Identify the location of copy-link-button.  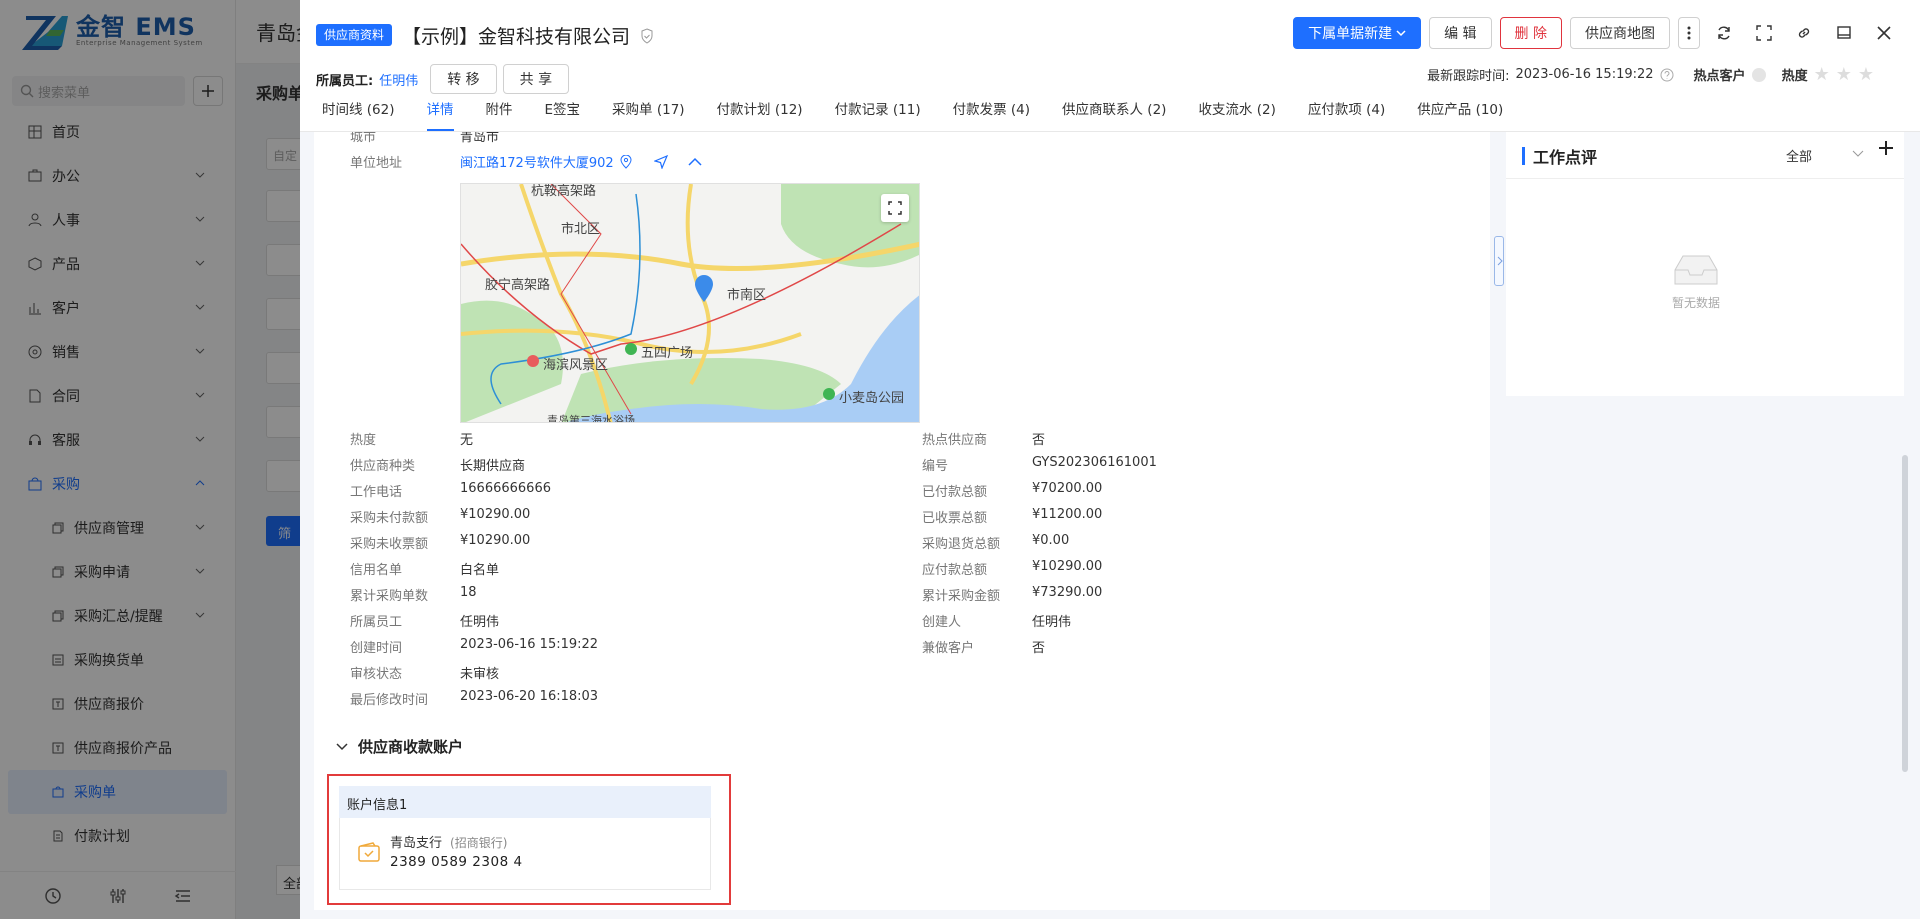
(1804, 33).